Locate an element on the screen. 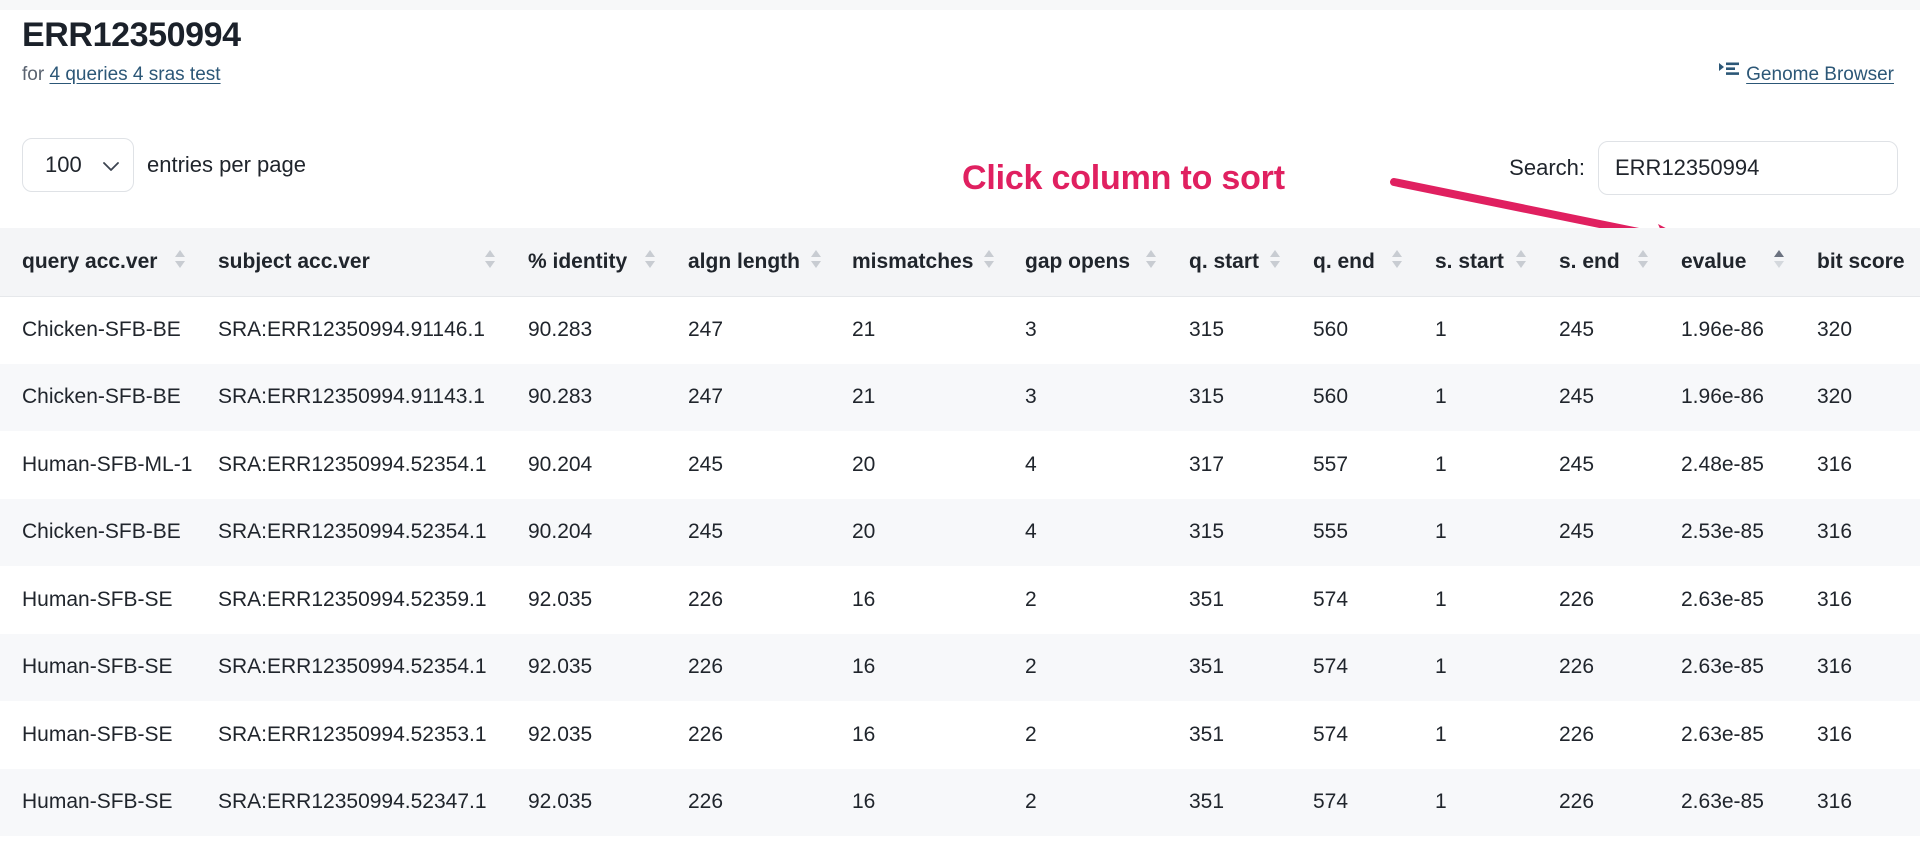 The height and width of the screenshot is (847, 1920). entries-per-page-value: 100 is located at coordinates (63, 164).